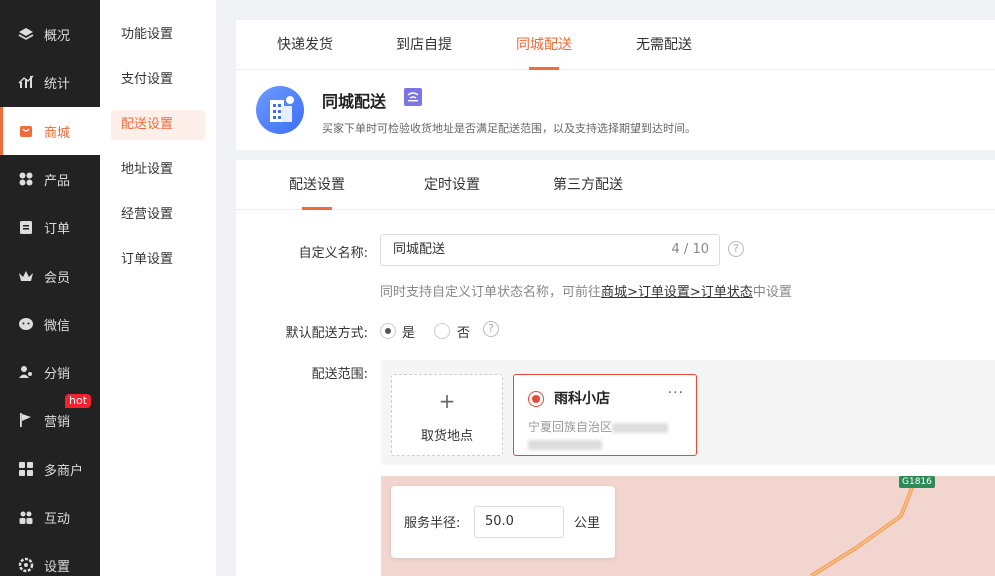 This screenshot has width=995, height=576. I want to click on nav-item-members: 会员, so click(50, 276).